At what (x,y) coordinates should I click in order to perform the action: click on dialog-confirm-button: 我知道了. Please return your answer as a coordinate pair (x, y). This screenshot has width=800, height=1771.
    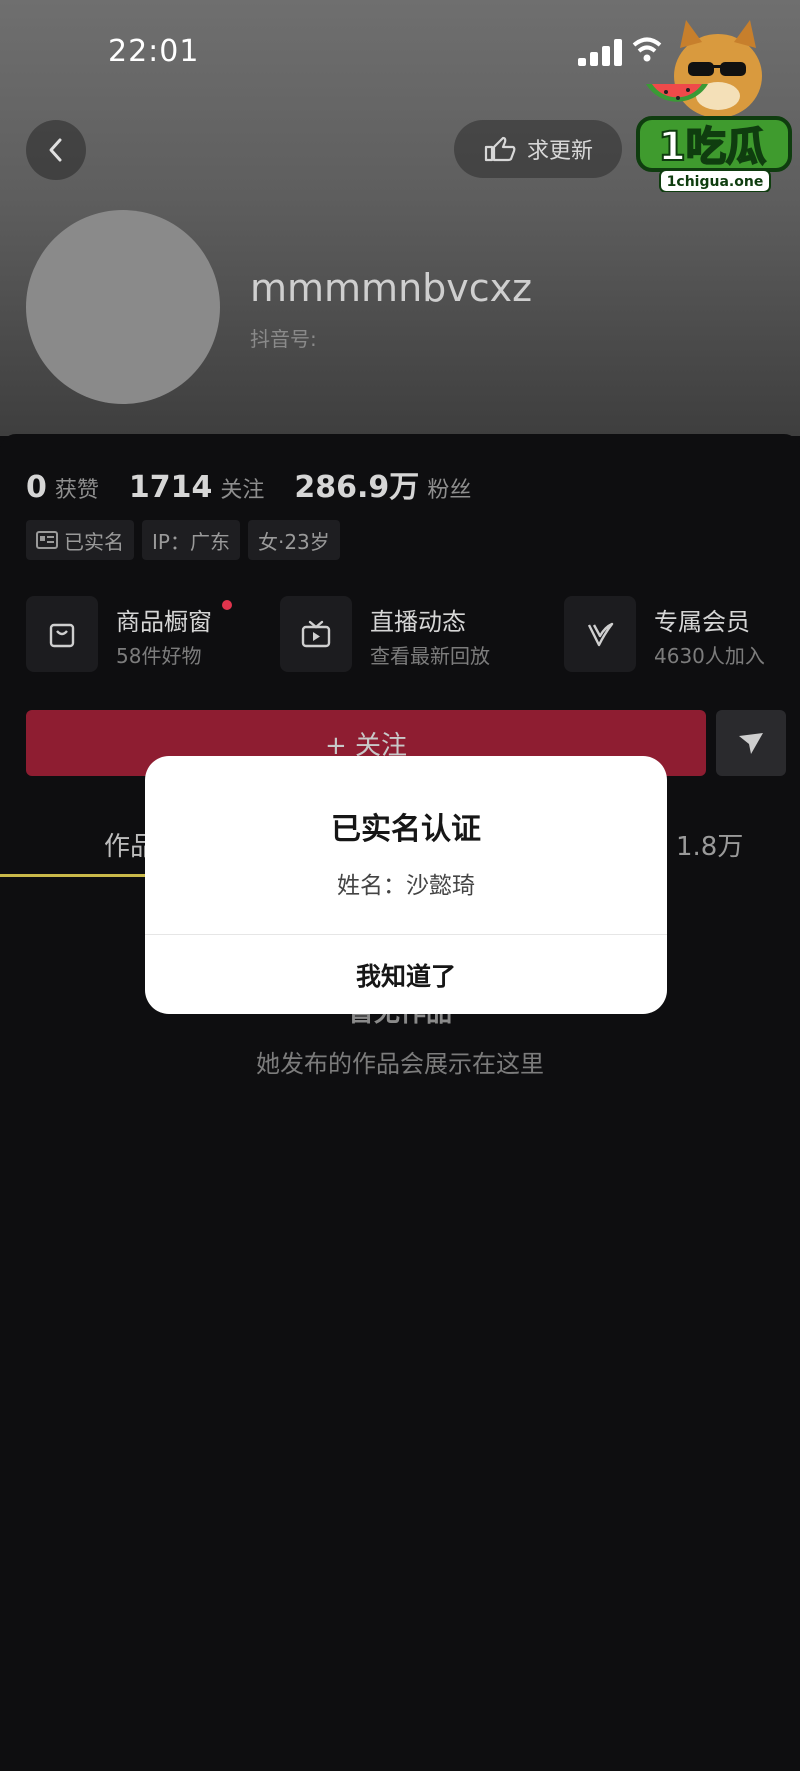
    Looking at the image, I should click on (406, 974).